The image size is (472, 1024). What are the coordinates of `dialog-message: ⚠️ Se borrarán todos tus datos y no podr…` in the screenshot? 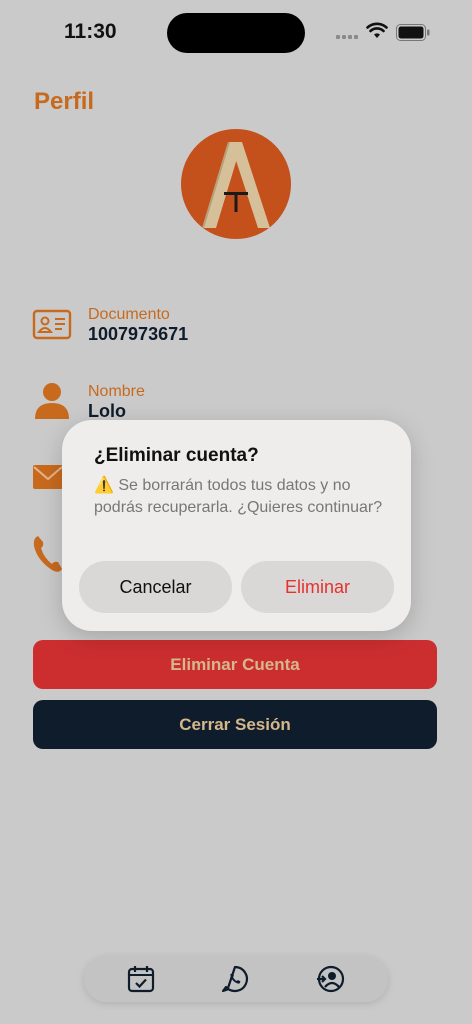 It's located at (239, 497).